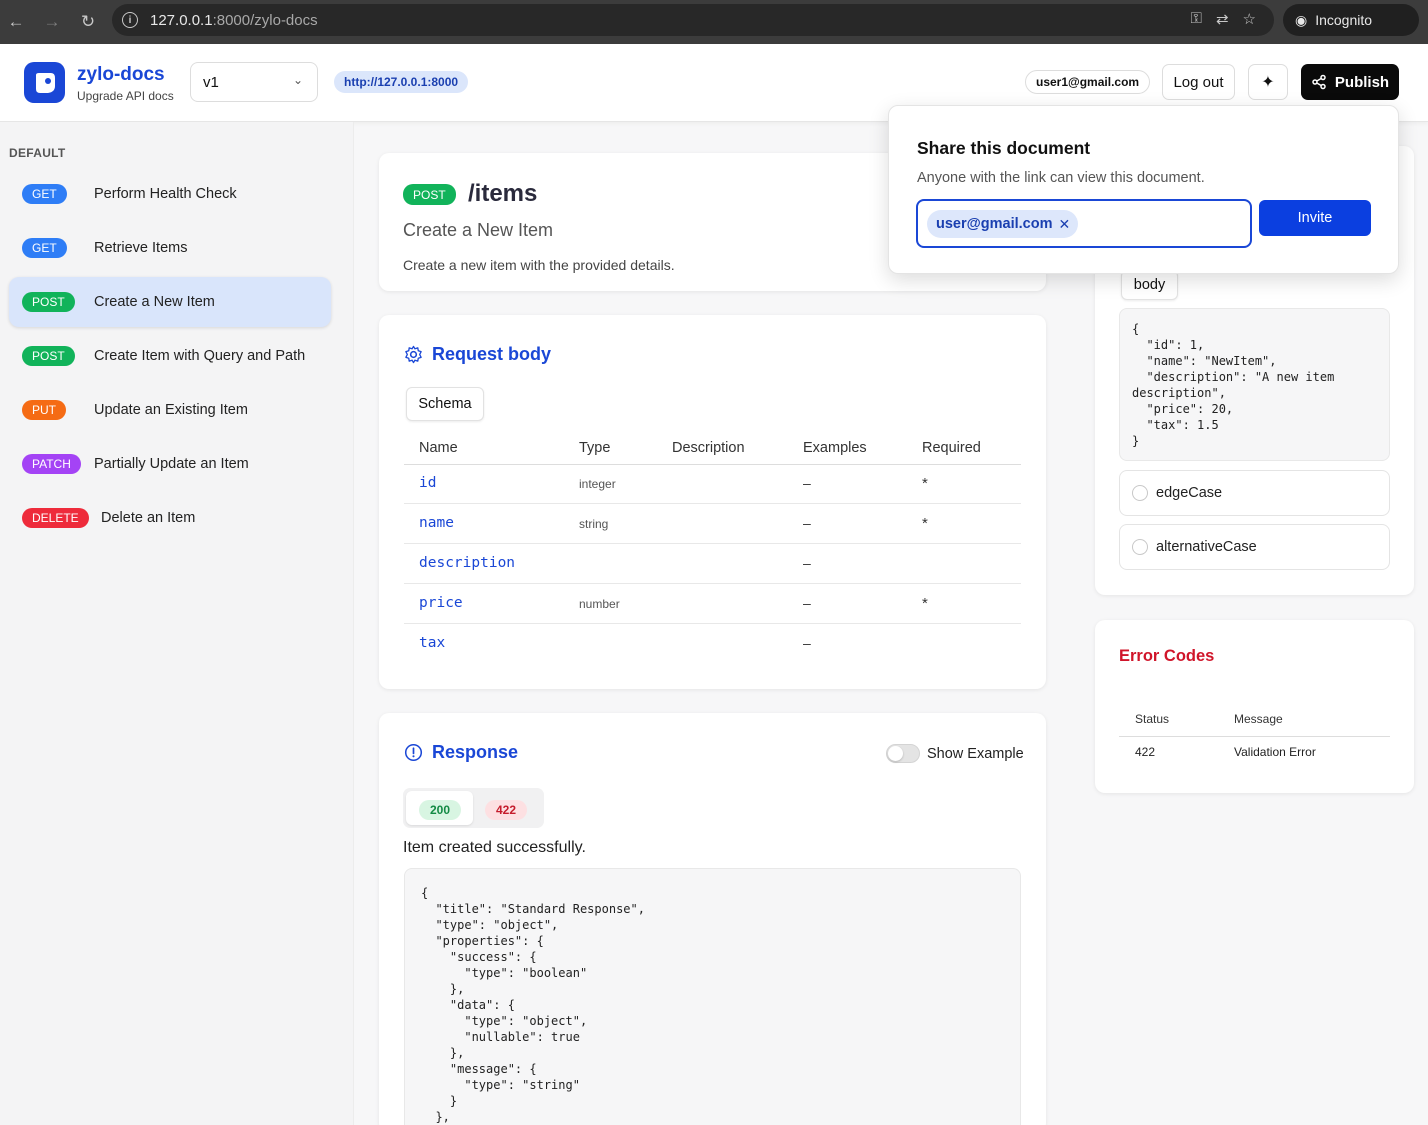  I want to click on key-icon: ⚿, so click(1196, 19).